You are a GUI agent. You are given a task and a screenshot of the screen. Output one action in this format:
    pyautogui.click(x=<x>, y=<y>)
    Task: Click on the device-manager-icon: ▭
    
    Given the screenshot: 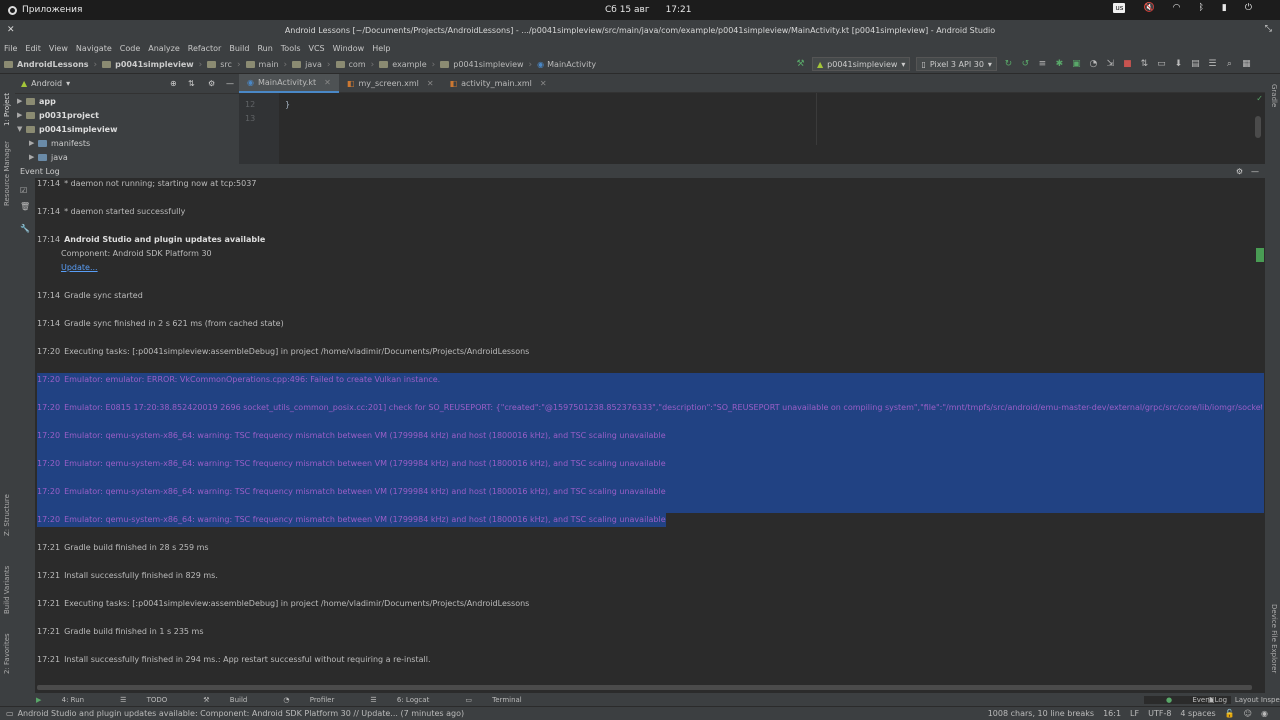 What is the action you would take?
    pyautogui.click(x=1161, y=64)
    